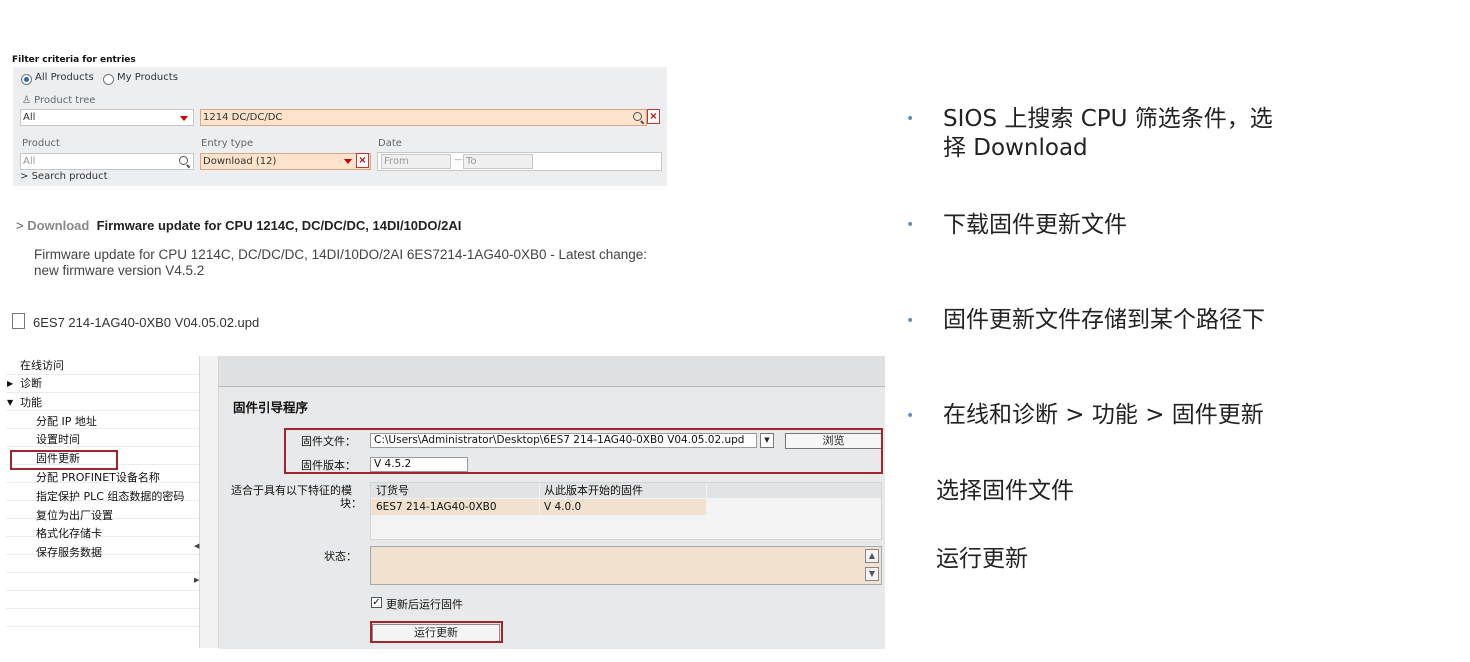 The height and width of the screenshot is (662, 1470). Describe the element at coordinates (69, 533) in the screenshot. I see `tree-item-format-card: 格式化存储卡` at that location.